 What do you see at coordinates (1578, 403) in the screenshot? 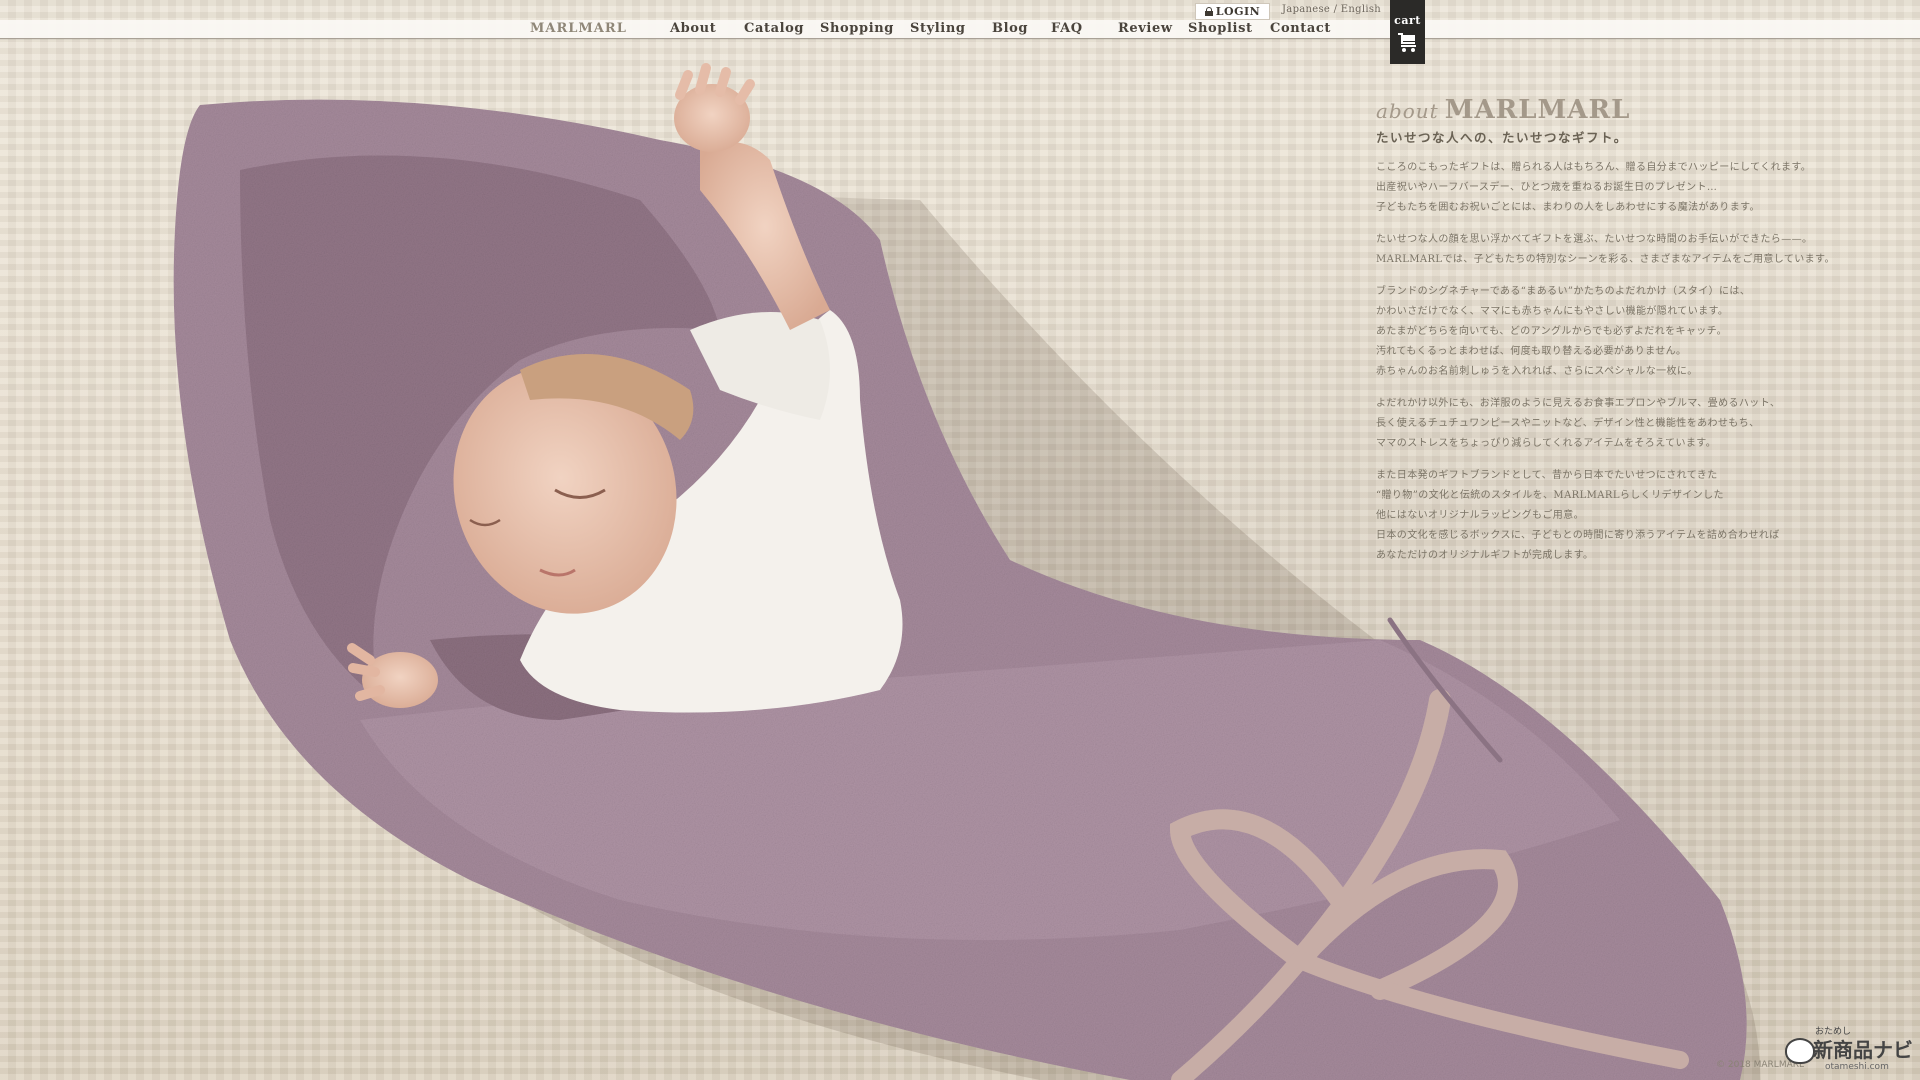
I see `about-line: よだれかけ以外にも、お洋服のように見えるお食事エプロンやブルマ、畳めるハット、` at bounding box center [1578, 403].